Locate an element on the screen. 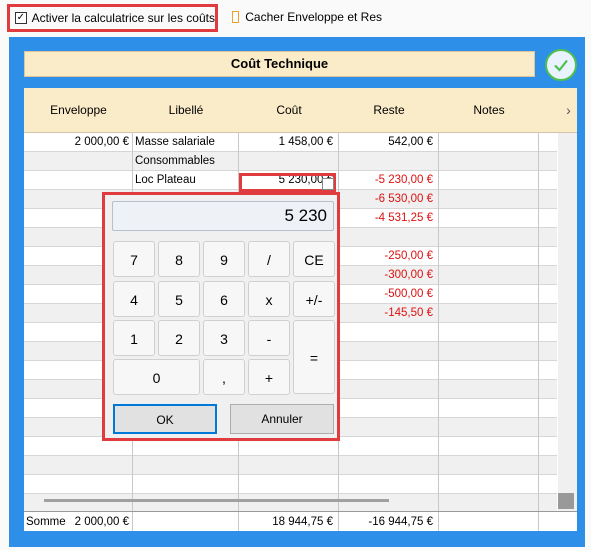 The height and width of the screenshot is (550, 591). sum-cout: 18 944,75 € is located at coordinates (302, 522).